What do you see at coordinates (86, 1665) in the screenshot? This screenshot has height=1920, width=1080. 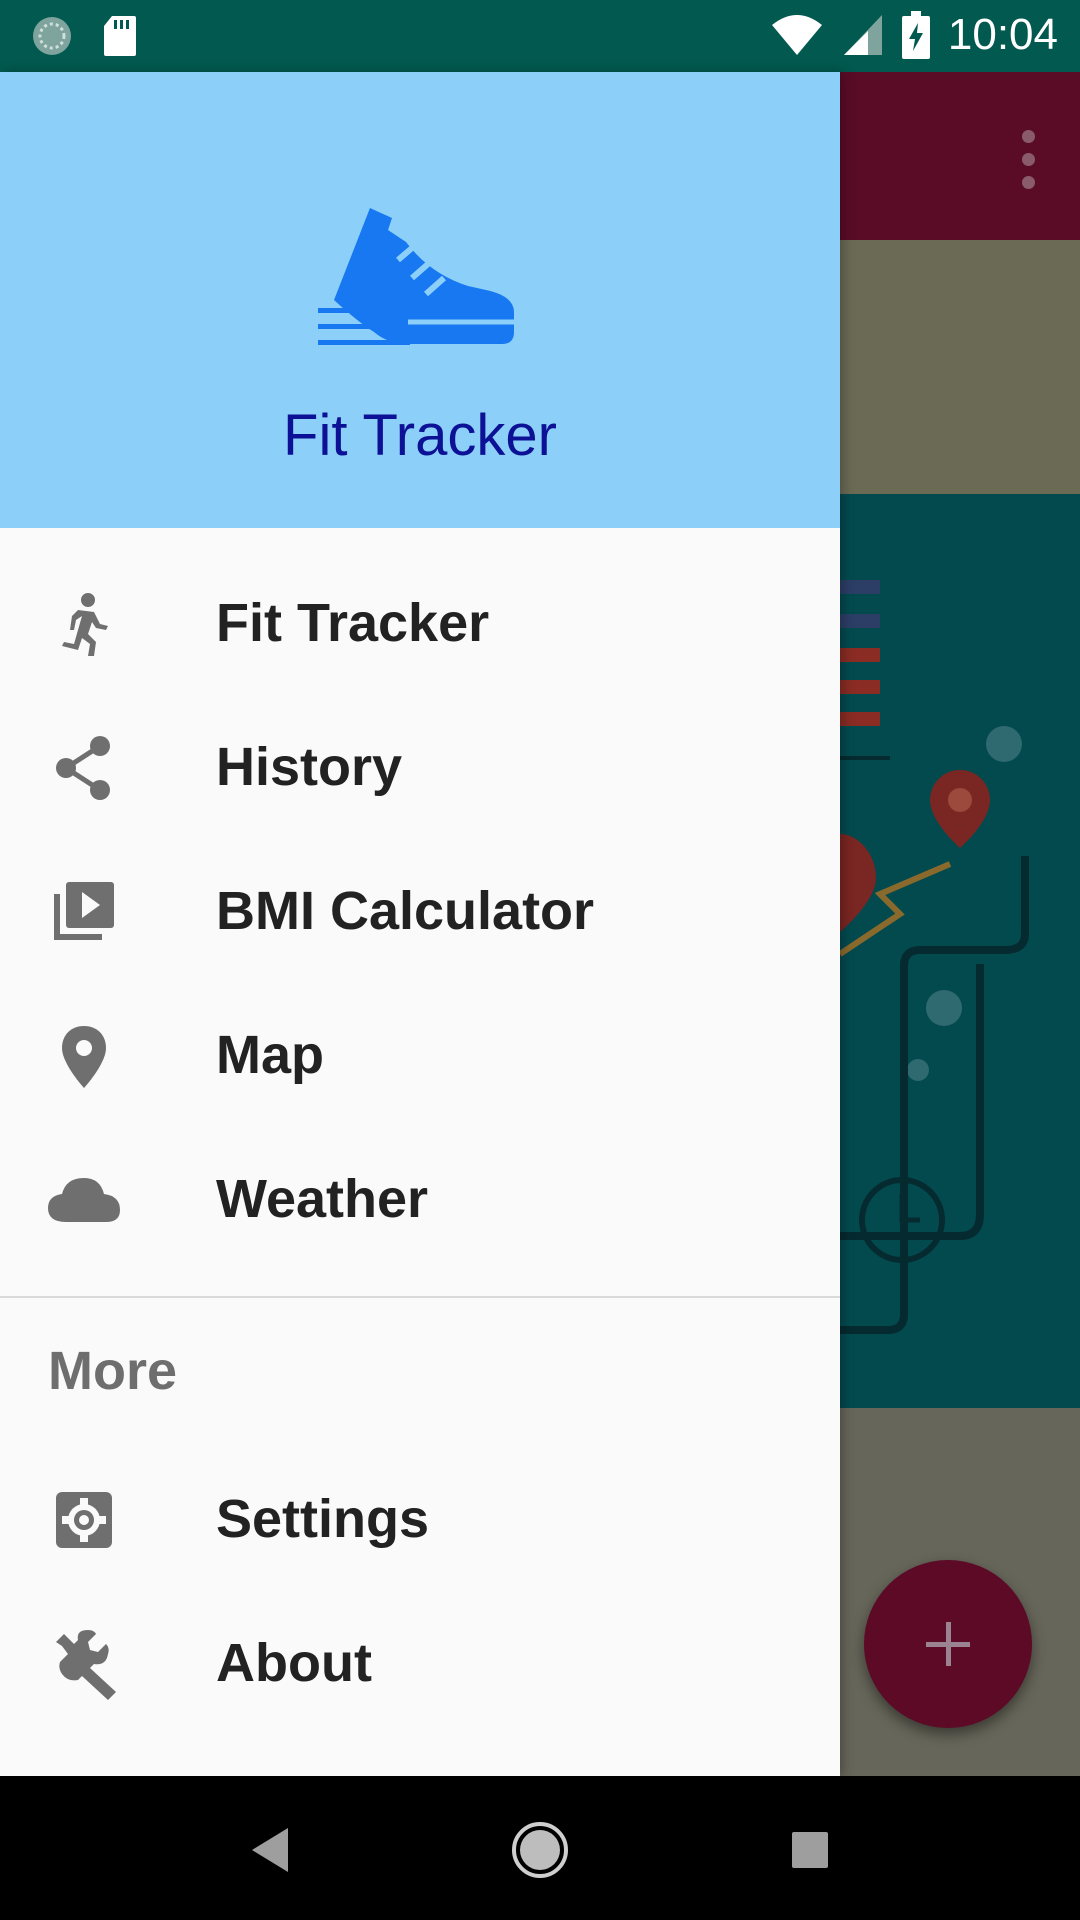 I see `wrench-icon` at bounding box center [86, 1665].